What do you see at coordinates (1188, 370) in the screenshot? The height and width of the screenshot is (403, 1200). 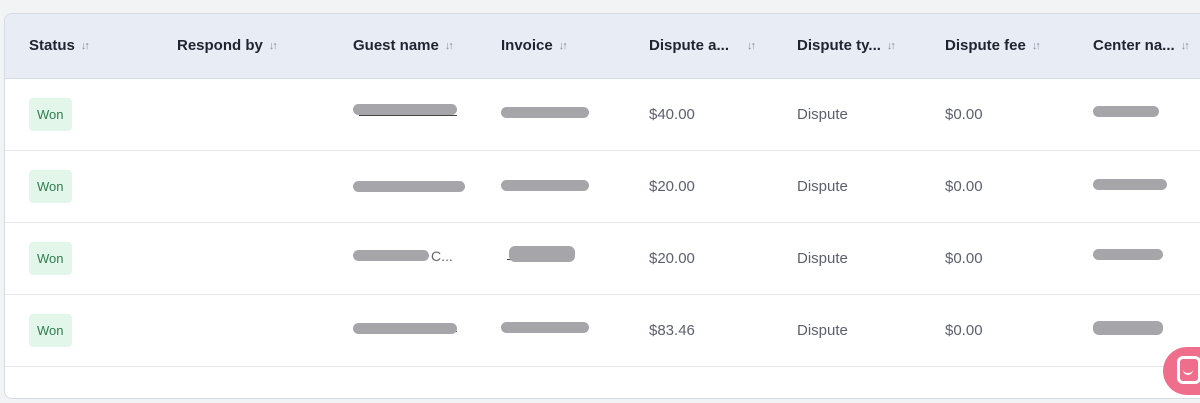 I see `chat-launcher-icon` at bounding box center [1188, 370].